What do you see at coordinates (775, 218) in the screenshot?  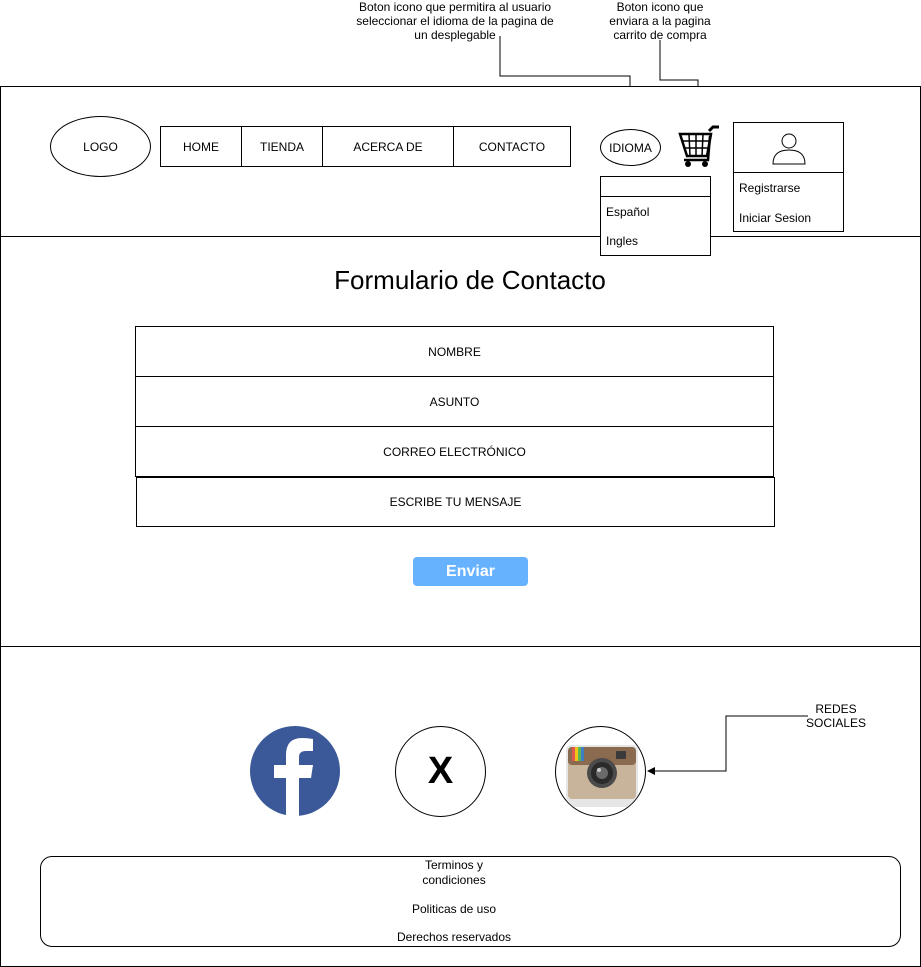 I see `menu-label: Iniciar Sesion` at bounding box center [775, 218].